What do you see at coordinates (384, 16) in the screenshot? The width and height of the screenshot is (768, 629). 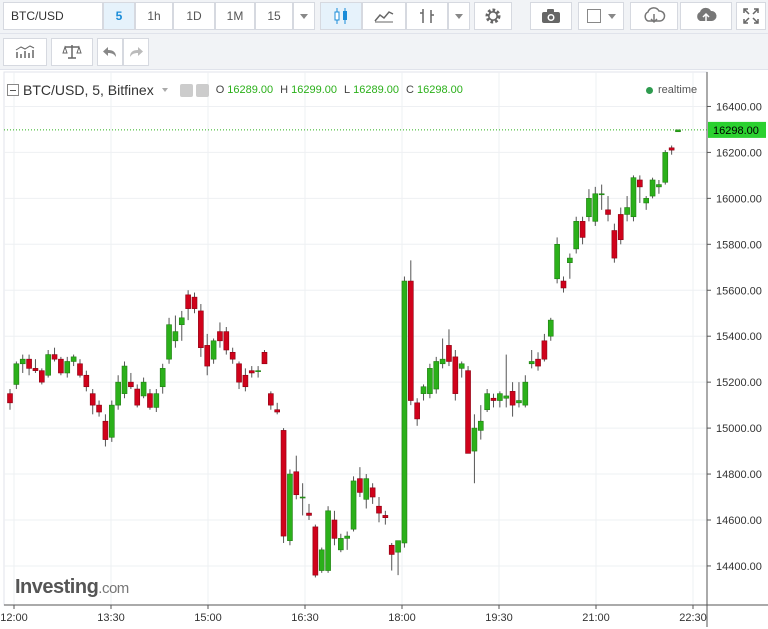 I see `line-style-button` at bounding box center [384, 16].